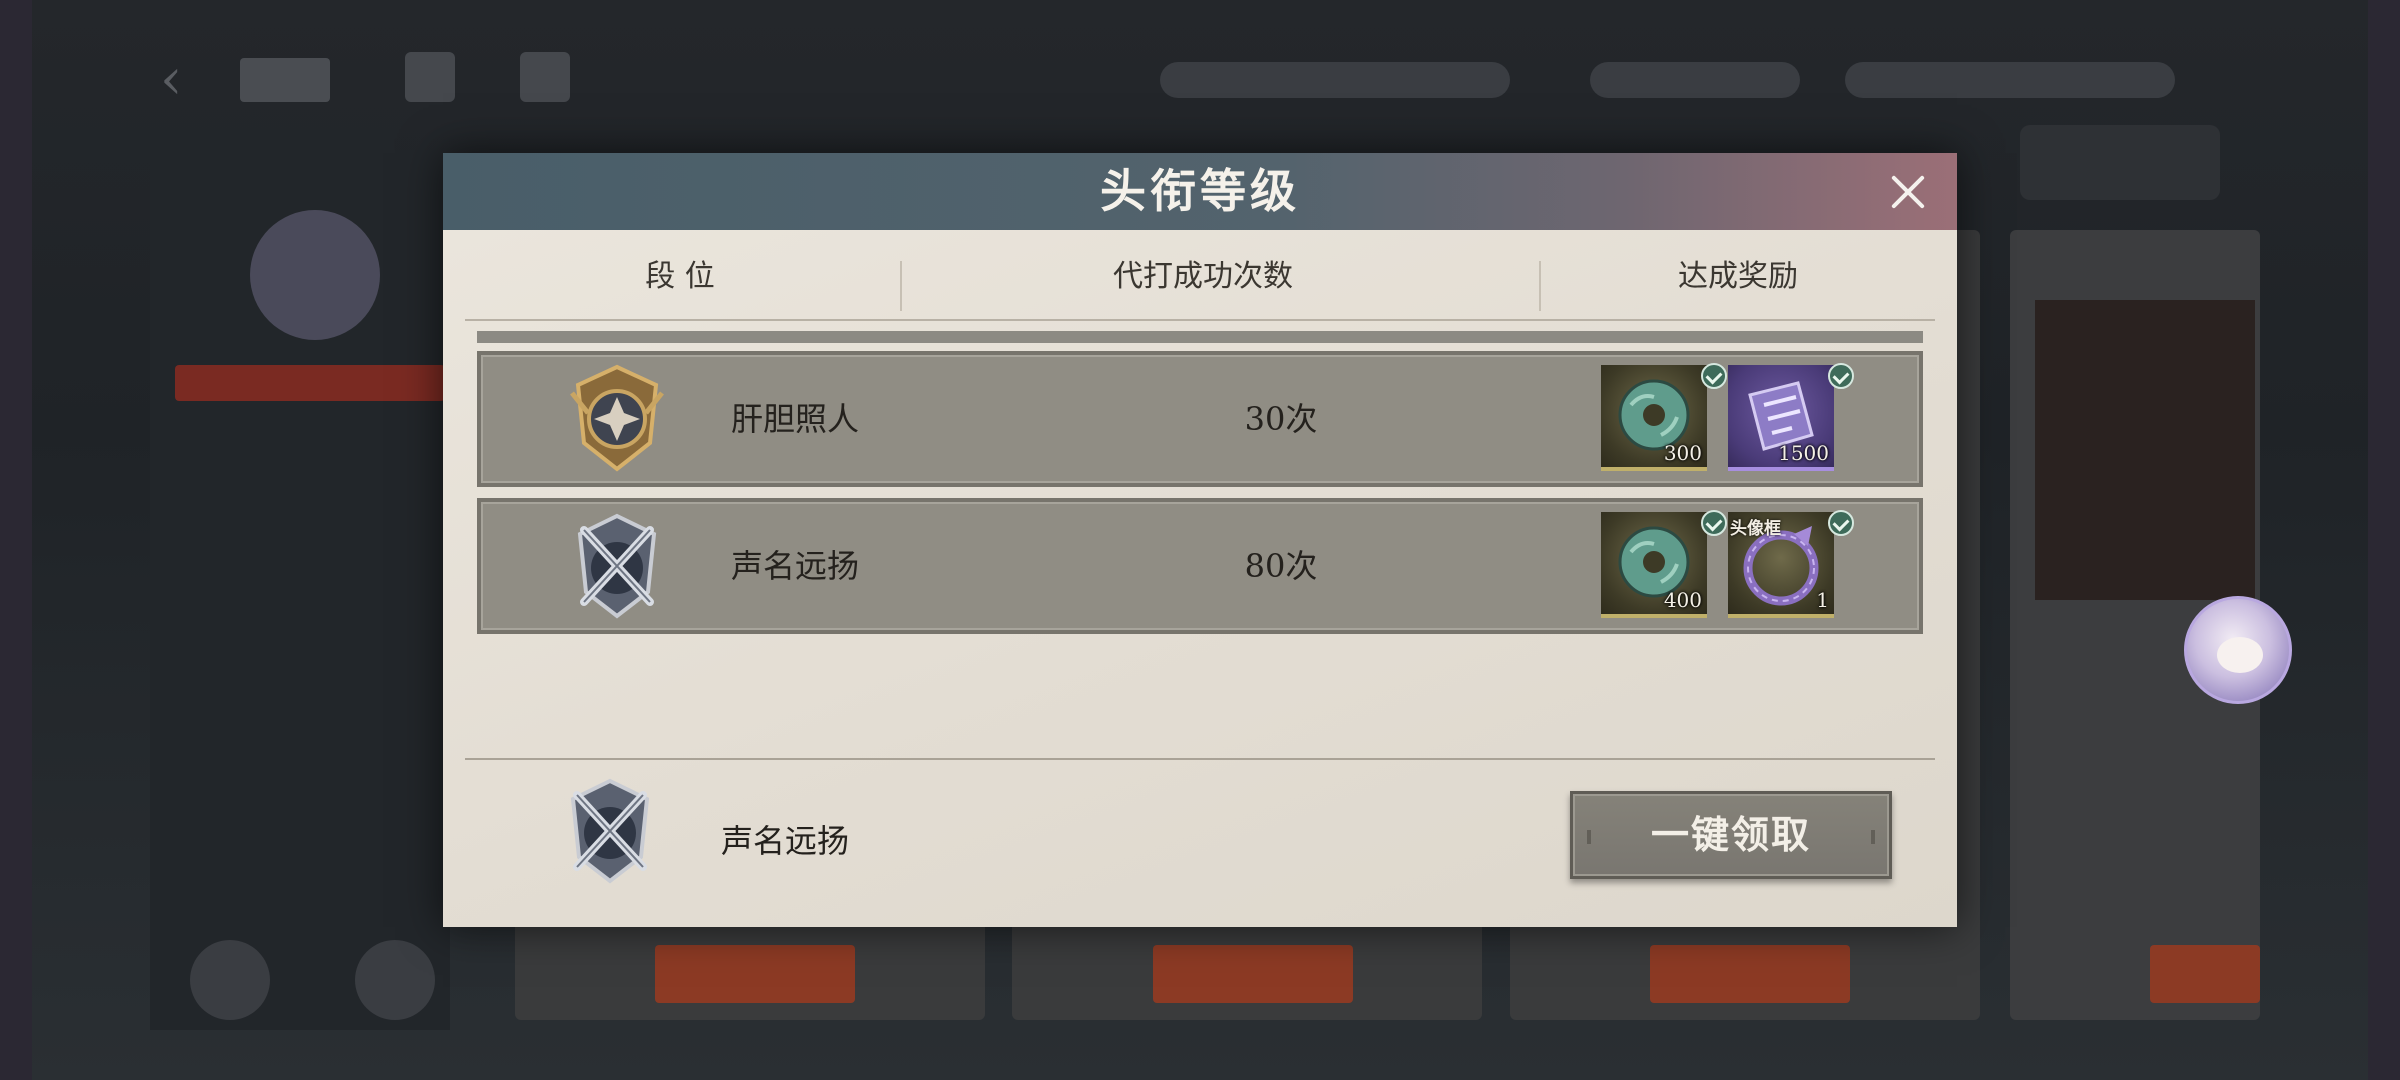  Describe the element at coordinates (310, 383) in the screenshot. I see `background-red-bar` at that location.